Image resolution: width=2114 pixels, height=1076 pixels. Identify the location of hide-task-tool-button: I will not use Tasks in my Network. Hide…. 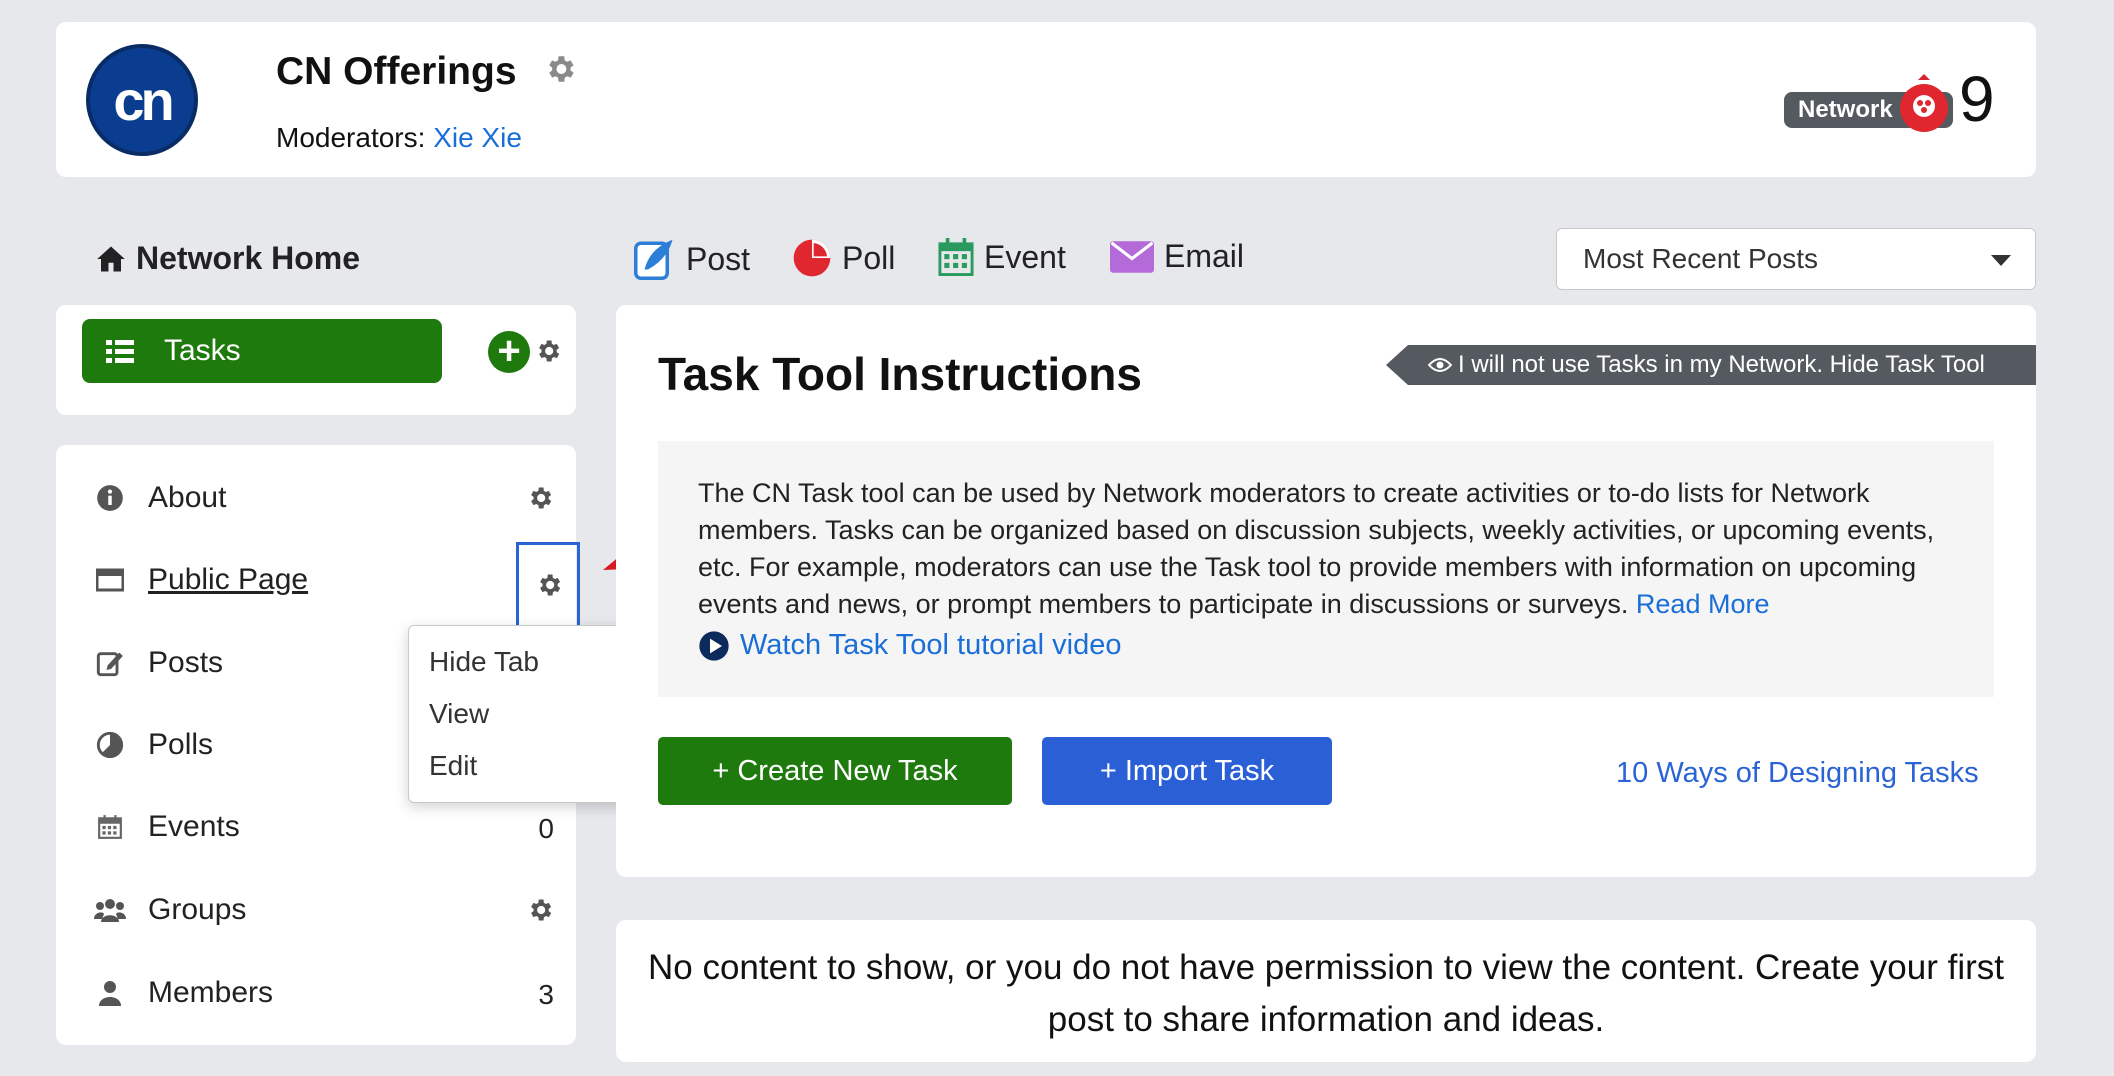
(1711, 365).